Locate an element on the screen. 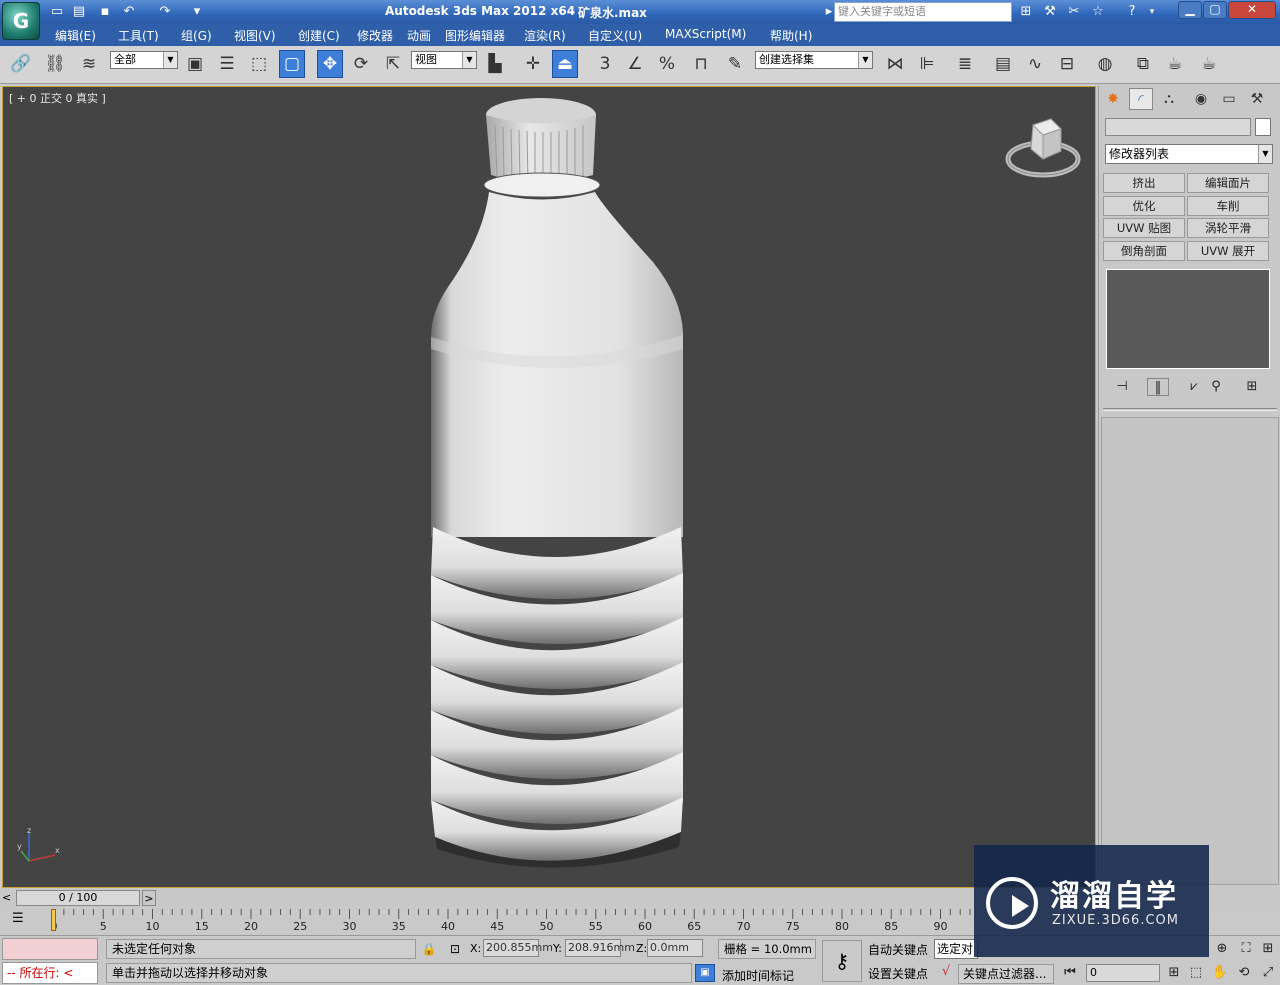  viewport-label: [ + 0 正交 0 真实 ] is located at coordinates (57, 98).